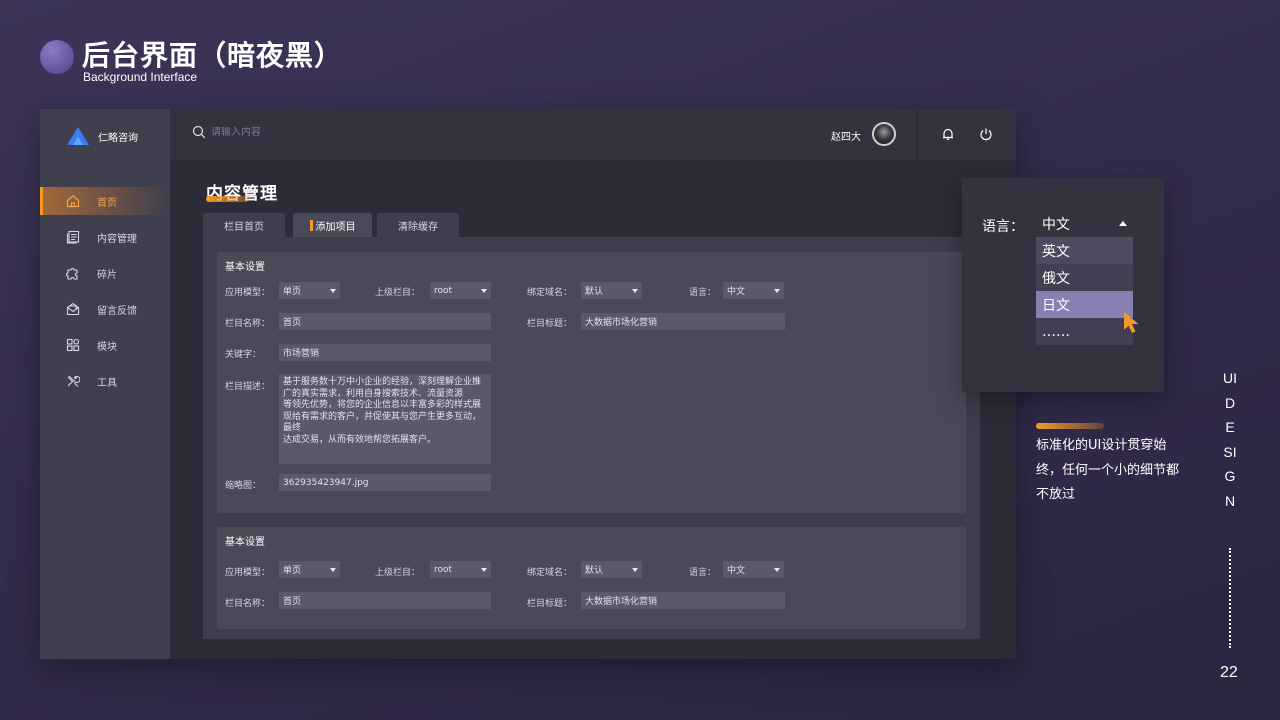 The height and width of the screenshot is (720, 1280). What do you see at coordinates (73, 345) in the screenshot?
I see `modules-icon` at bounding box center [73, 345].